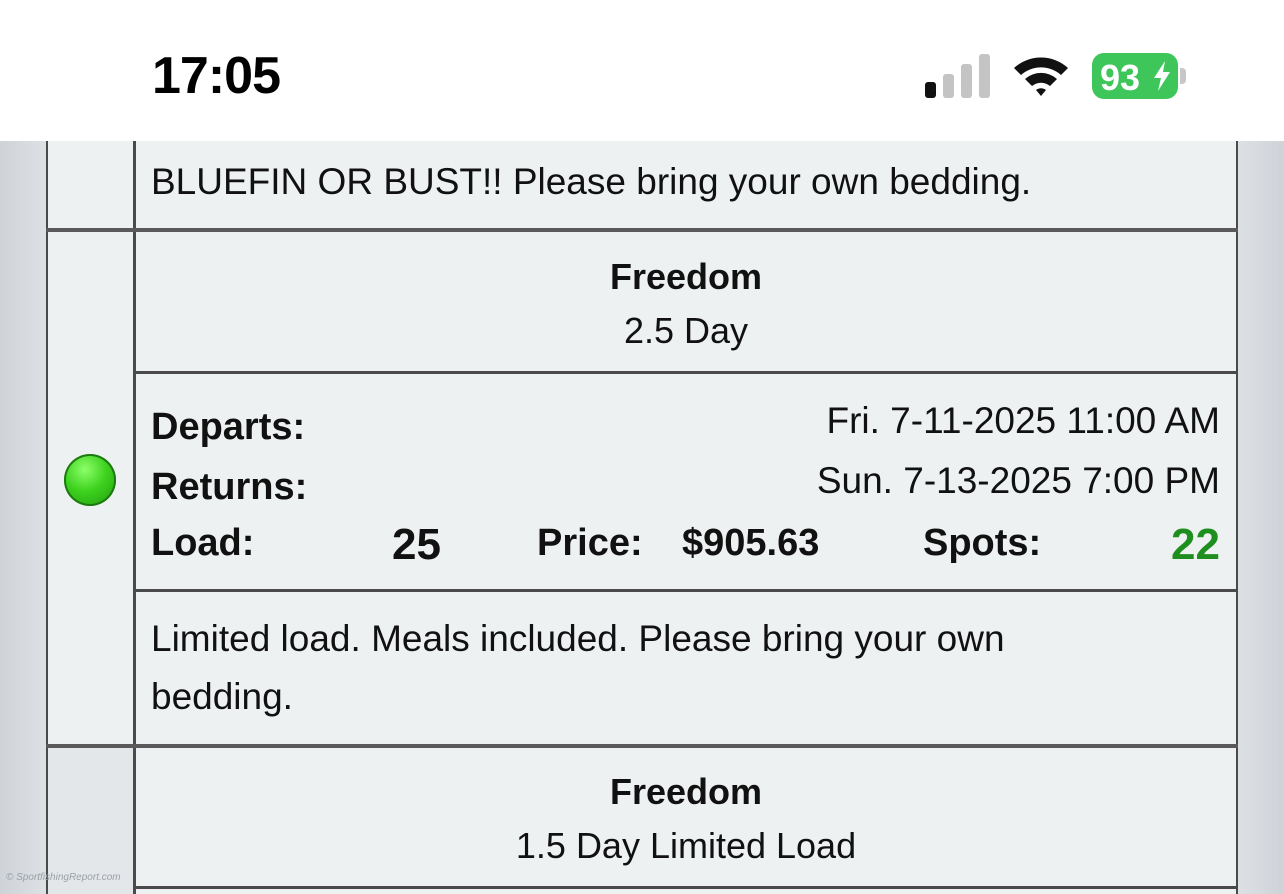 The width and height of the screenshot is (1284, 894). I want to click on battery-percent: 93, so click(1120, 77).